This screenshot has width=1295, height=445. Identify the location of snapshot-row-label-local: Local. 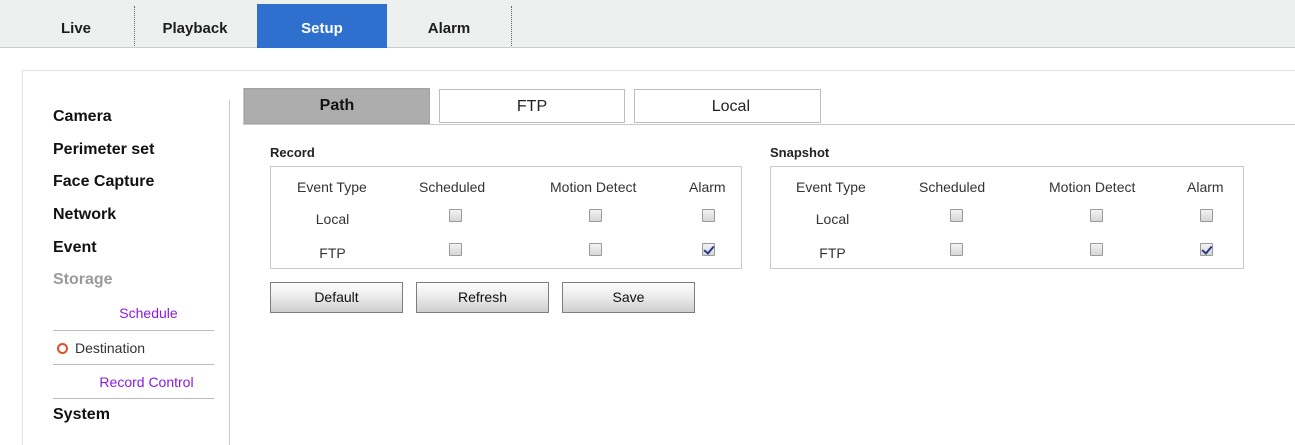
(832, 219).